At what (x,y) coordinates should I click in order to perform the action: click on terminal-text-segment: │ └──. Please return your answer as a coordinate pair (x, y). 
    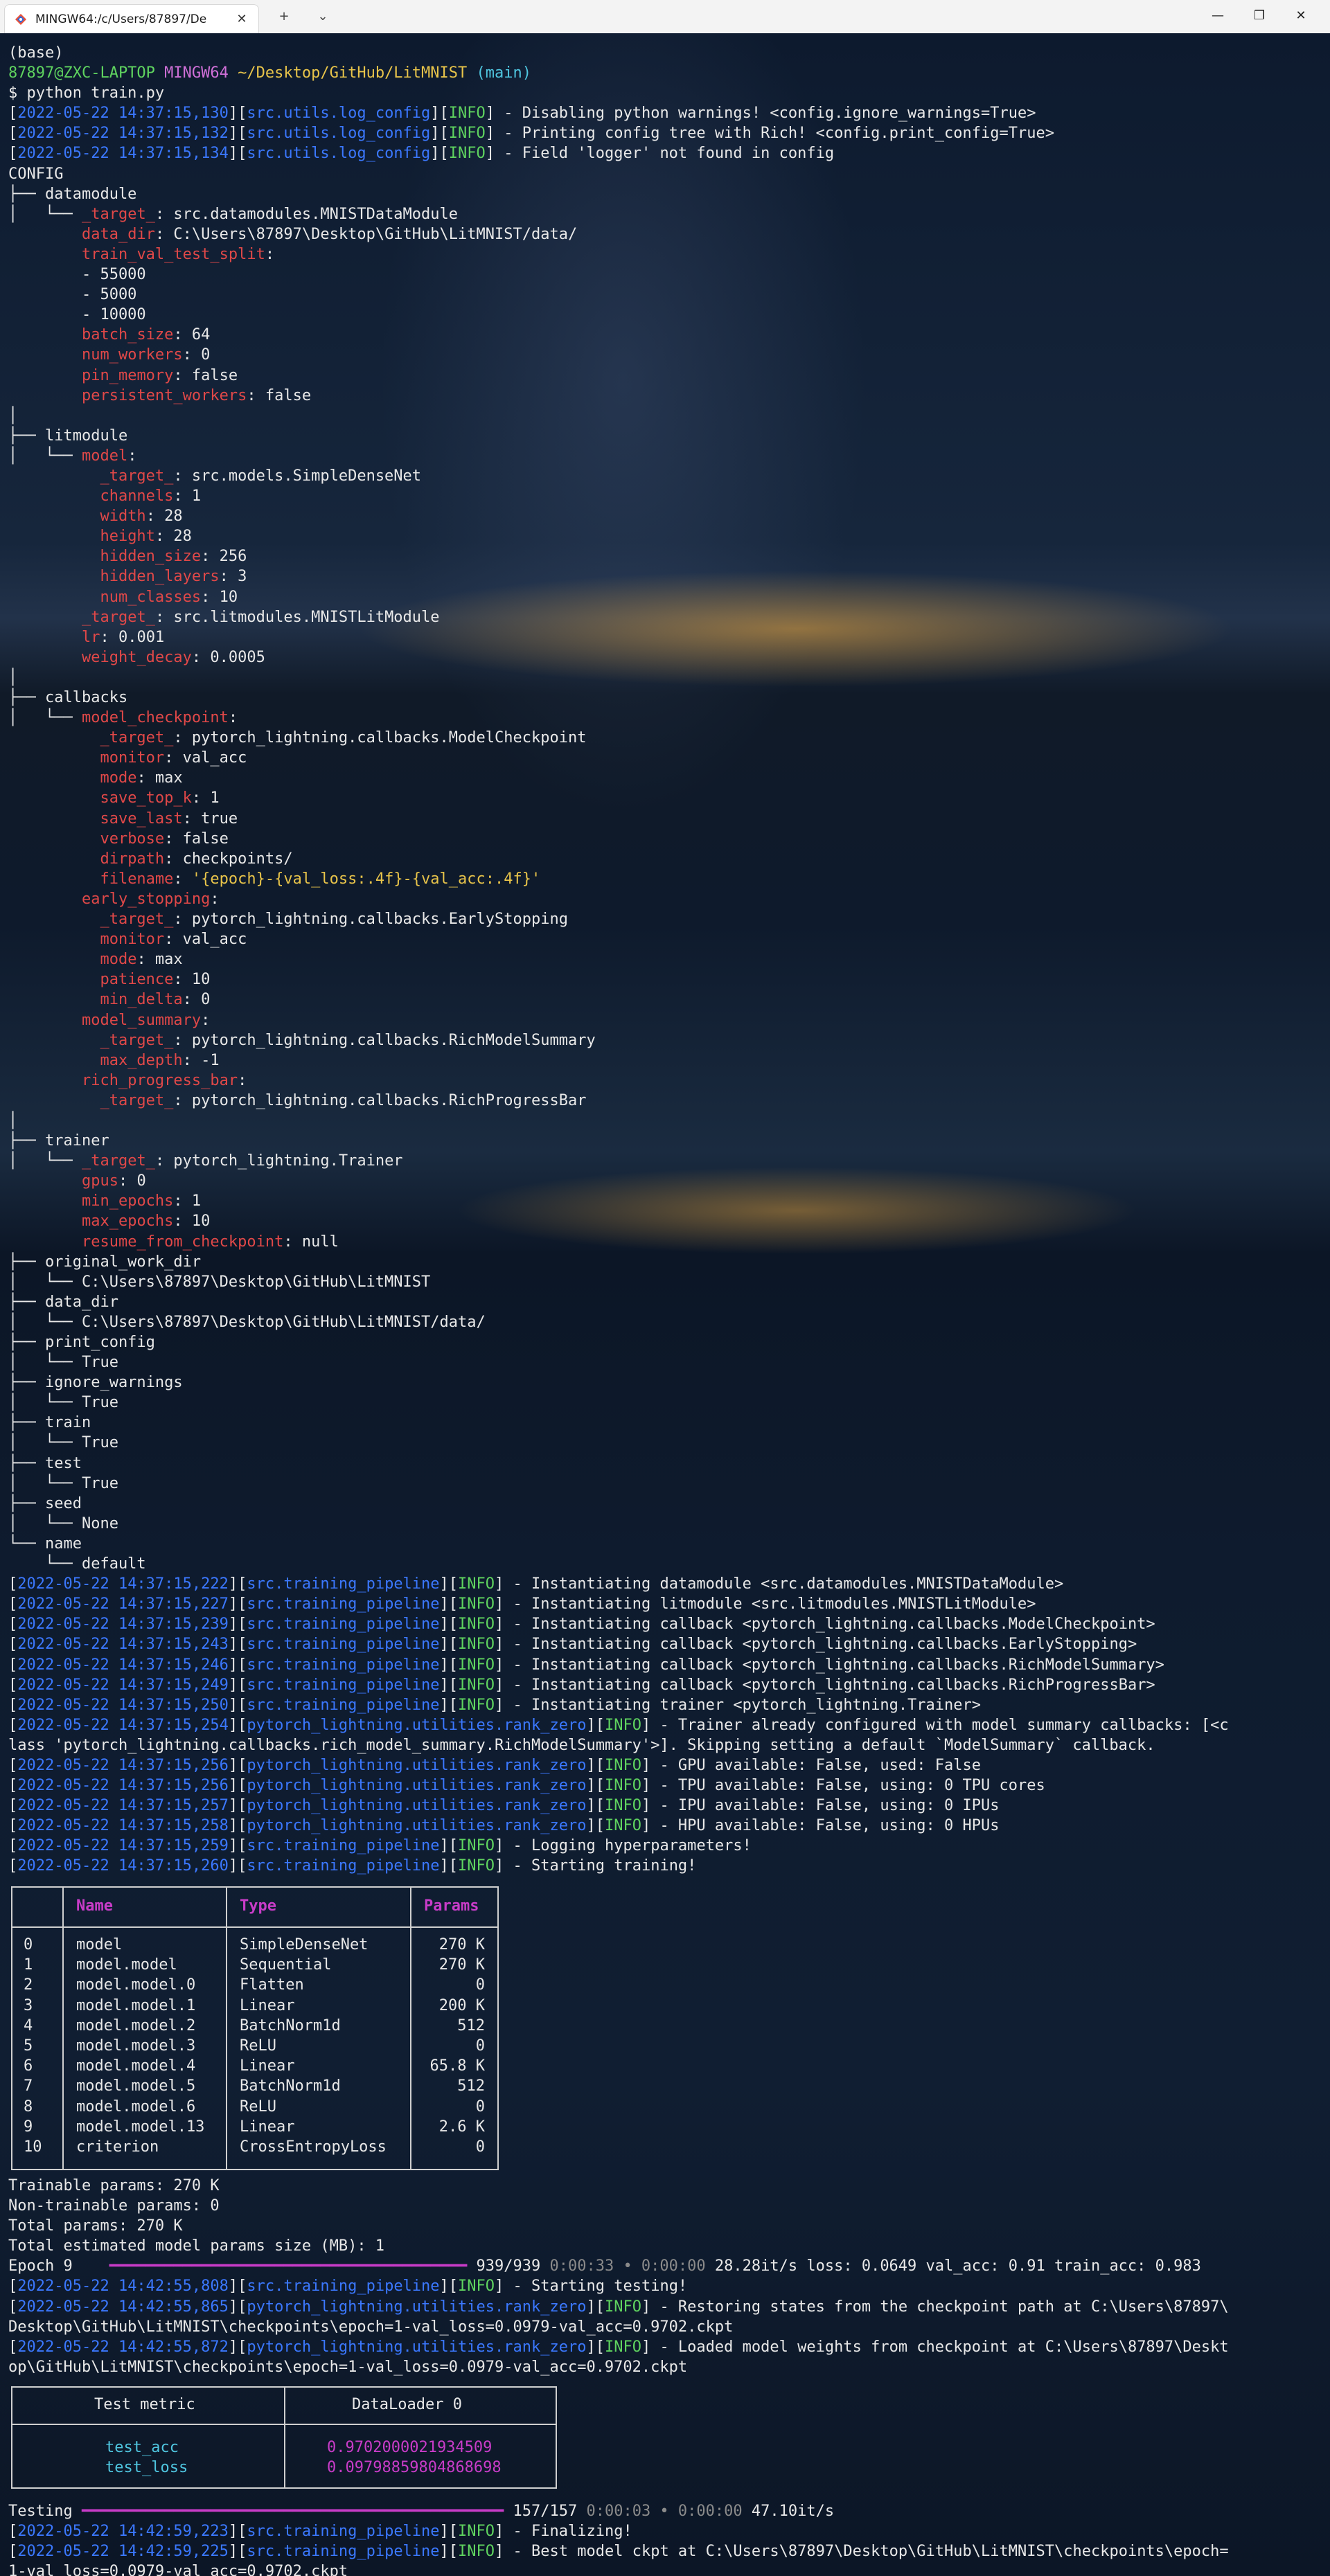
    Looking at the image, I should click on (45, 1161).